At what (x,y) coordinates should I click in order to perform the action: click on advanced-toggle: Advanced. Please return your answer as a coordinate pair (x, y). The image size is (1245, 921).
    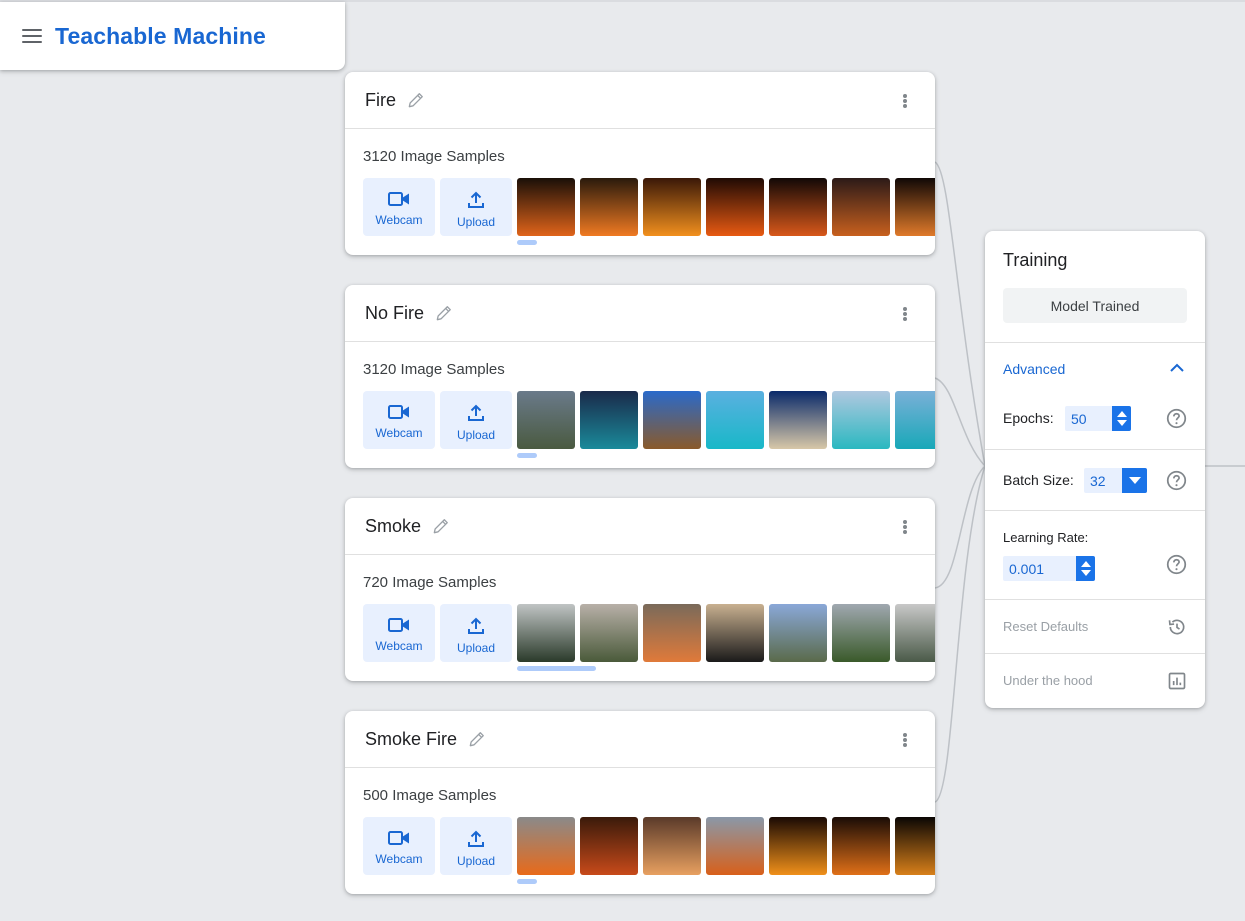
    Looking at the image, I should click on (1034, 369).